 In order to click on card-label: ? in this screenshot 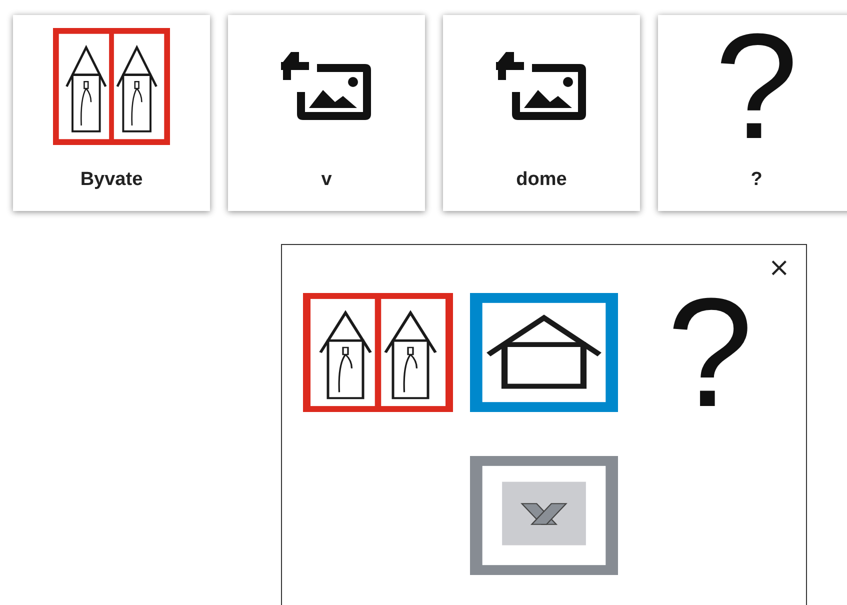, I will do `click(756, 180)`.